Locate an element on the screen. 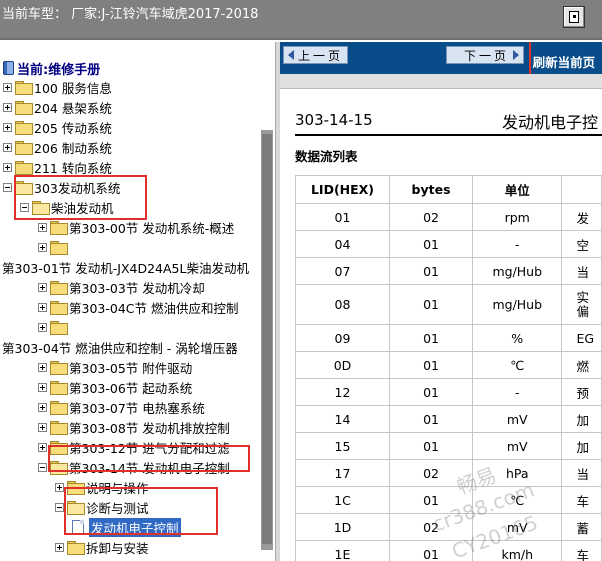  tree-node: 第303-01节 发动机-JX4D24A5L柴油发动机 is located at coordinates (125, 267).